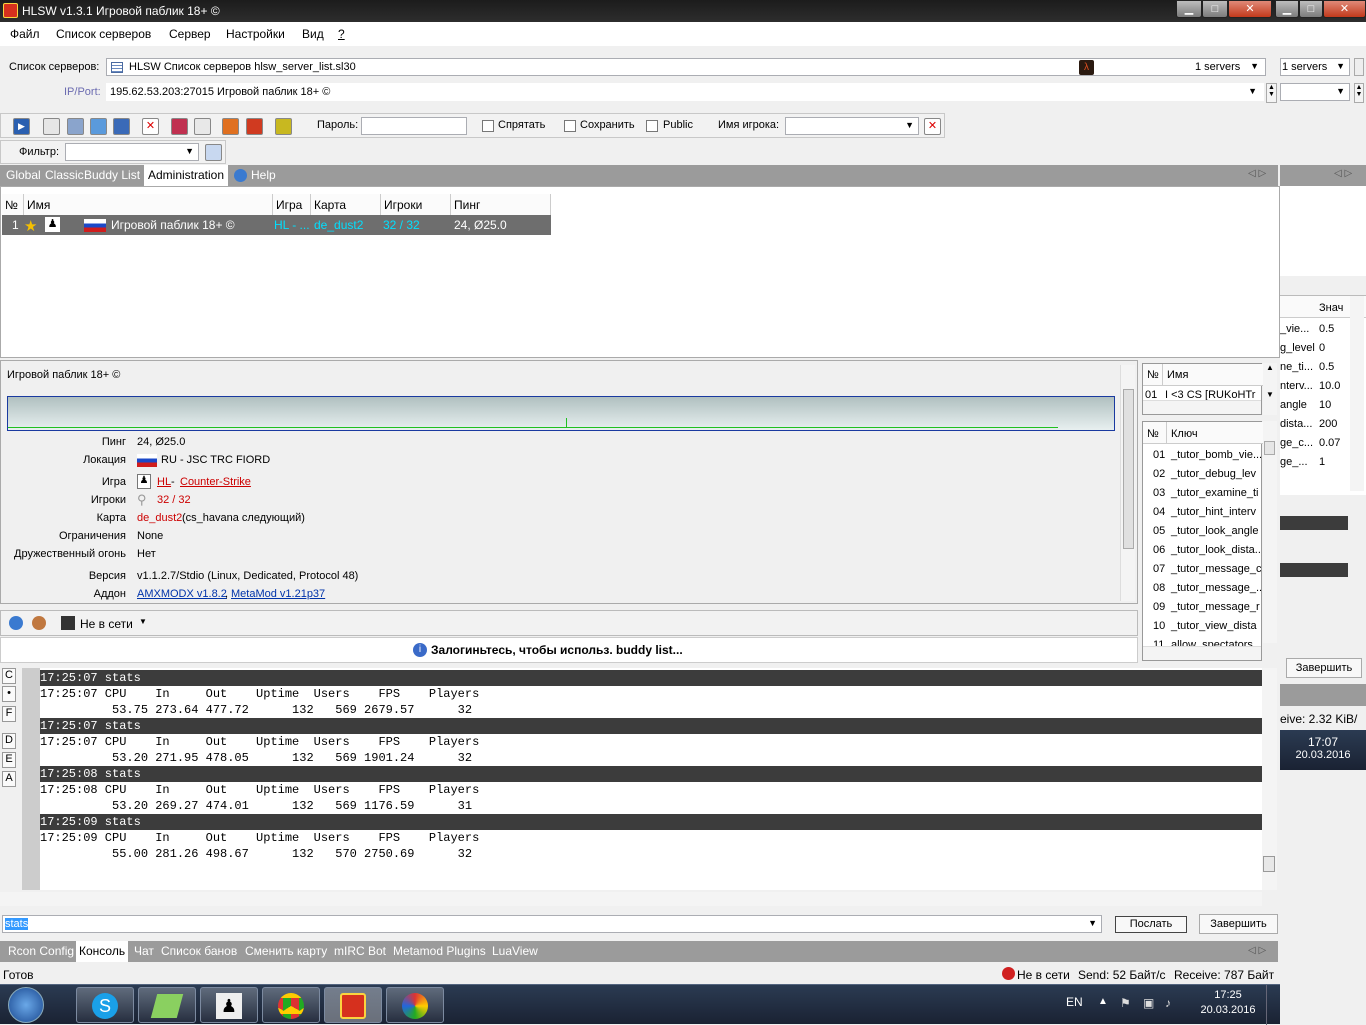  Describe the element at coordinates (9, 676) in the screenshot. I see `side-button-c: C` at that location.